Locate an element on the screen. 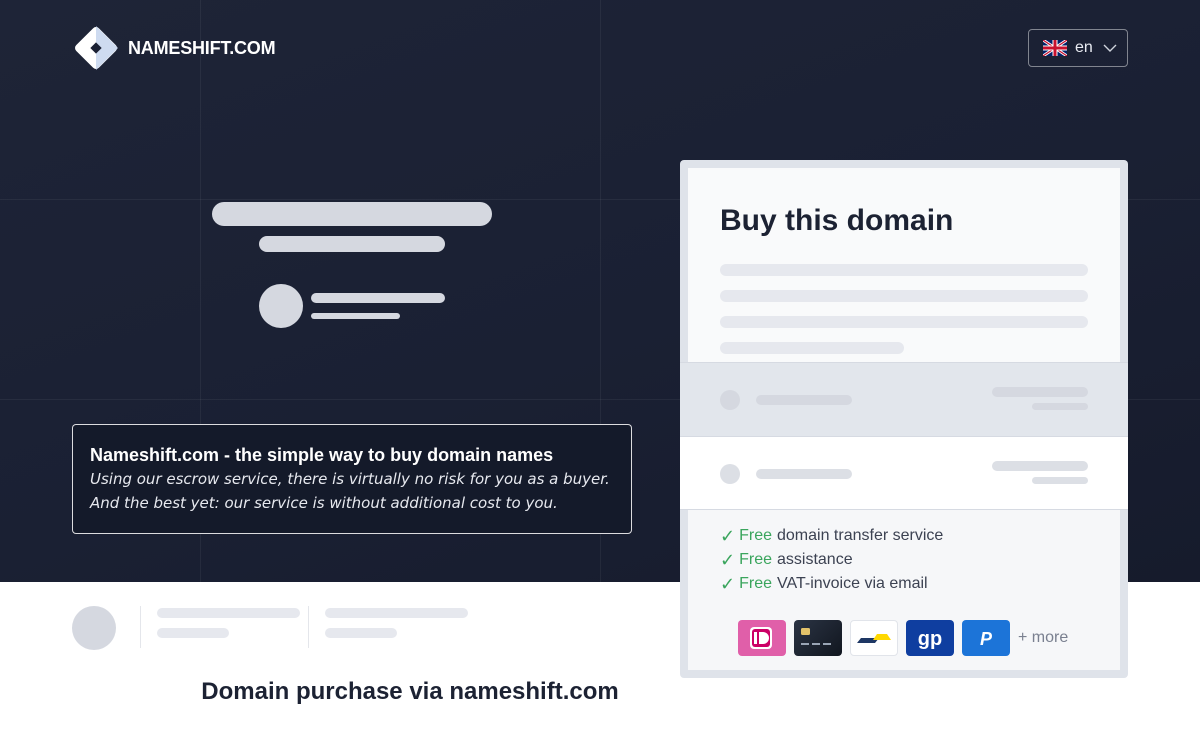 The width and height of the screenshot is (1200, 740). card-header: Buy this domain is located at coordinates (904, 265).